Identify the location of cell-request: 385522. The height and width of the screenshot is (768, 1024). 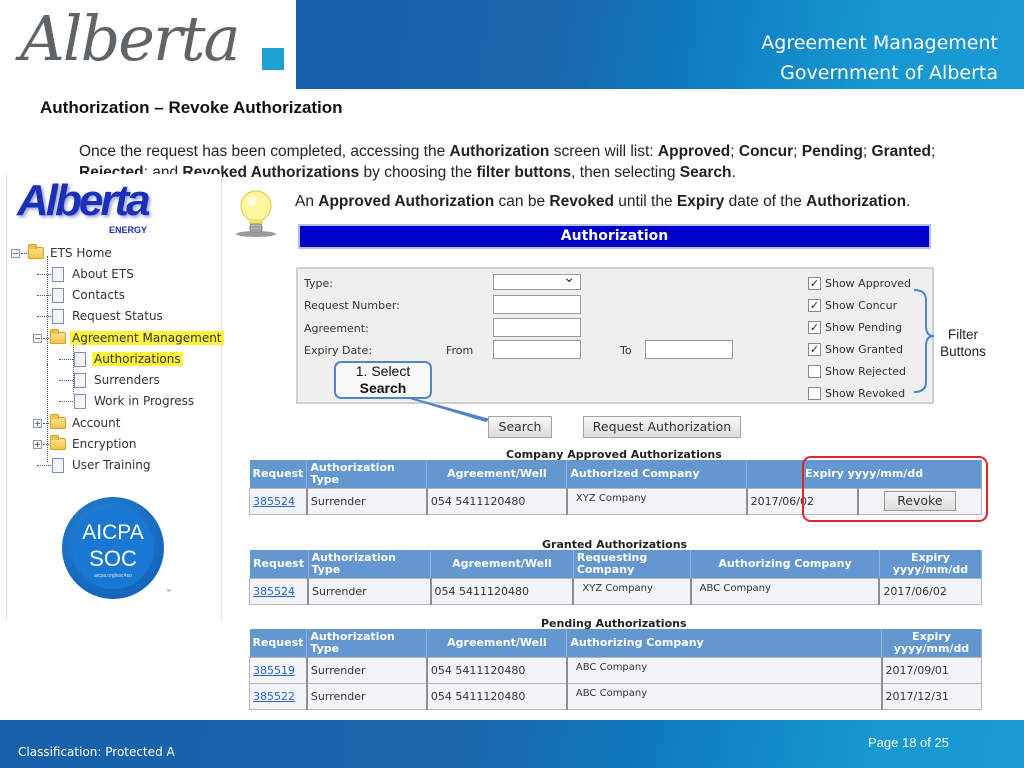
(278, 696).